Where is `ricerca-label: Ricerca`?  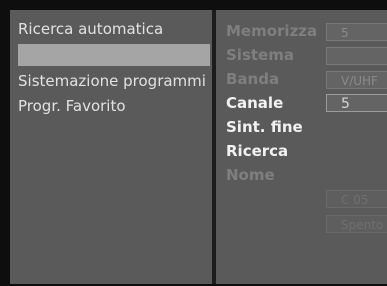 ricerca-label: Ricerca is located at coordinates (257, 151).